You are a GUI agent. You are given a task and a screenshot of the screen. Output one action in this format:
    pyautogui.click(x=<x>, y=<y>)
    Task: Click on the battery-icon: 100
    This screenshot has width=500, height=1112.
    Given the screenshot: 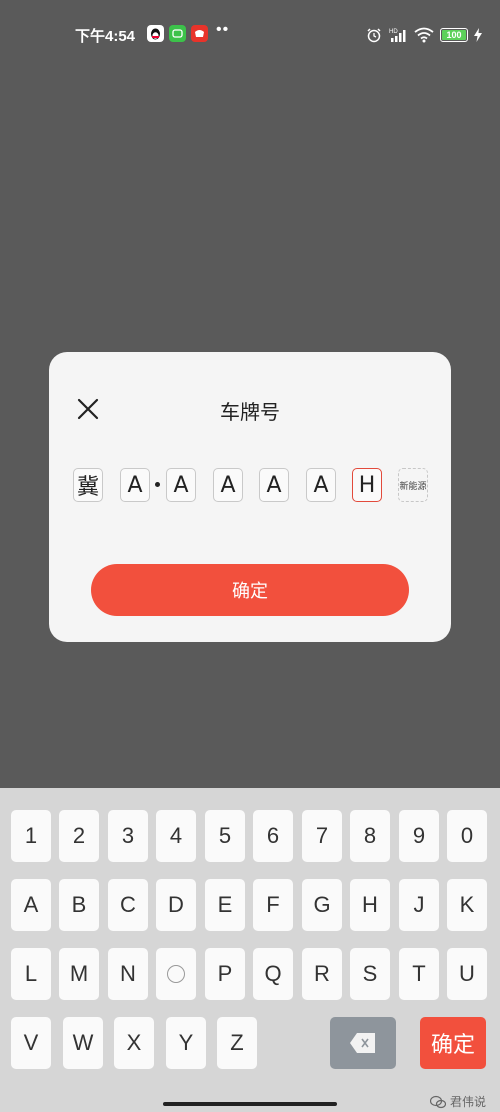 What is the action you would take?
    pyautogui.click(x=454, y=35)
    